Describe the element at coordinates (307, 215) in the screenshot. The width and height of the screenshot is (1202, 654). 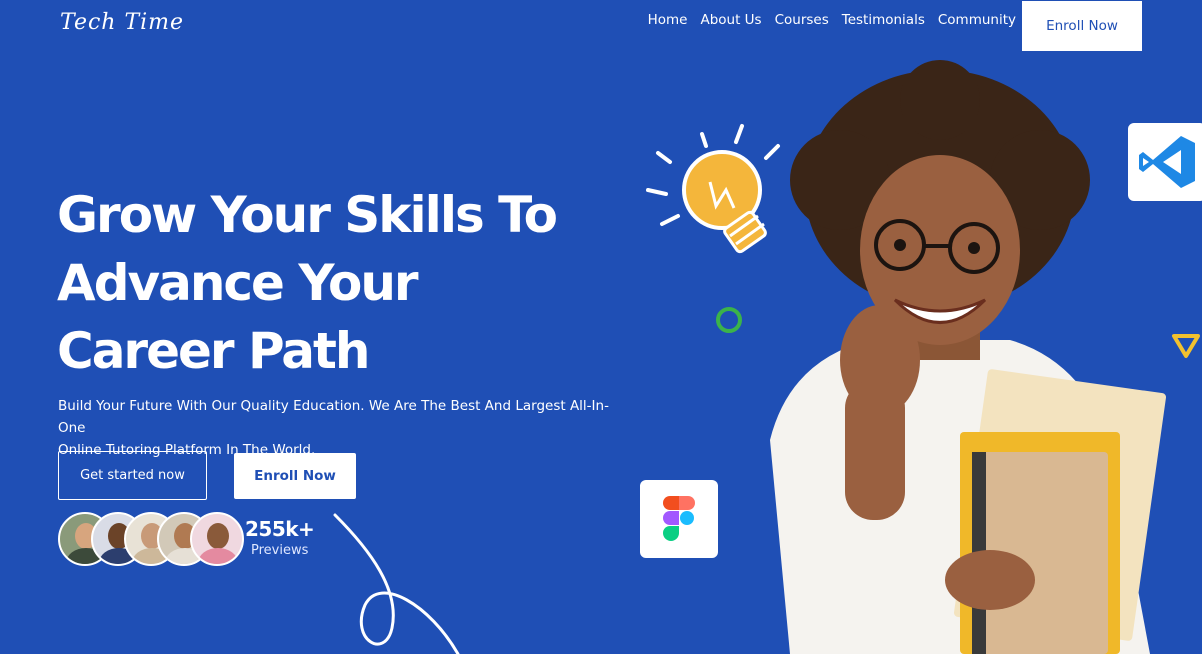
I see `hero-title-line-1: Grow Your Skills To` at that location.